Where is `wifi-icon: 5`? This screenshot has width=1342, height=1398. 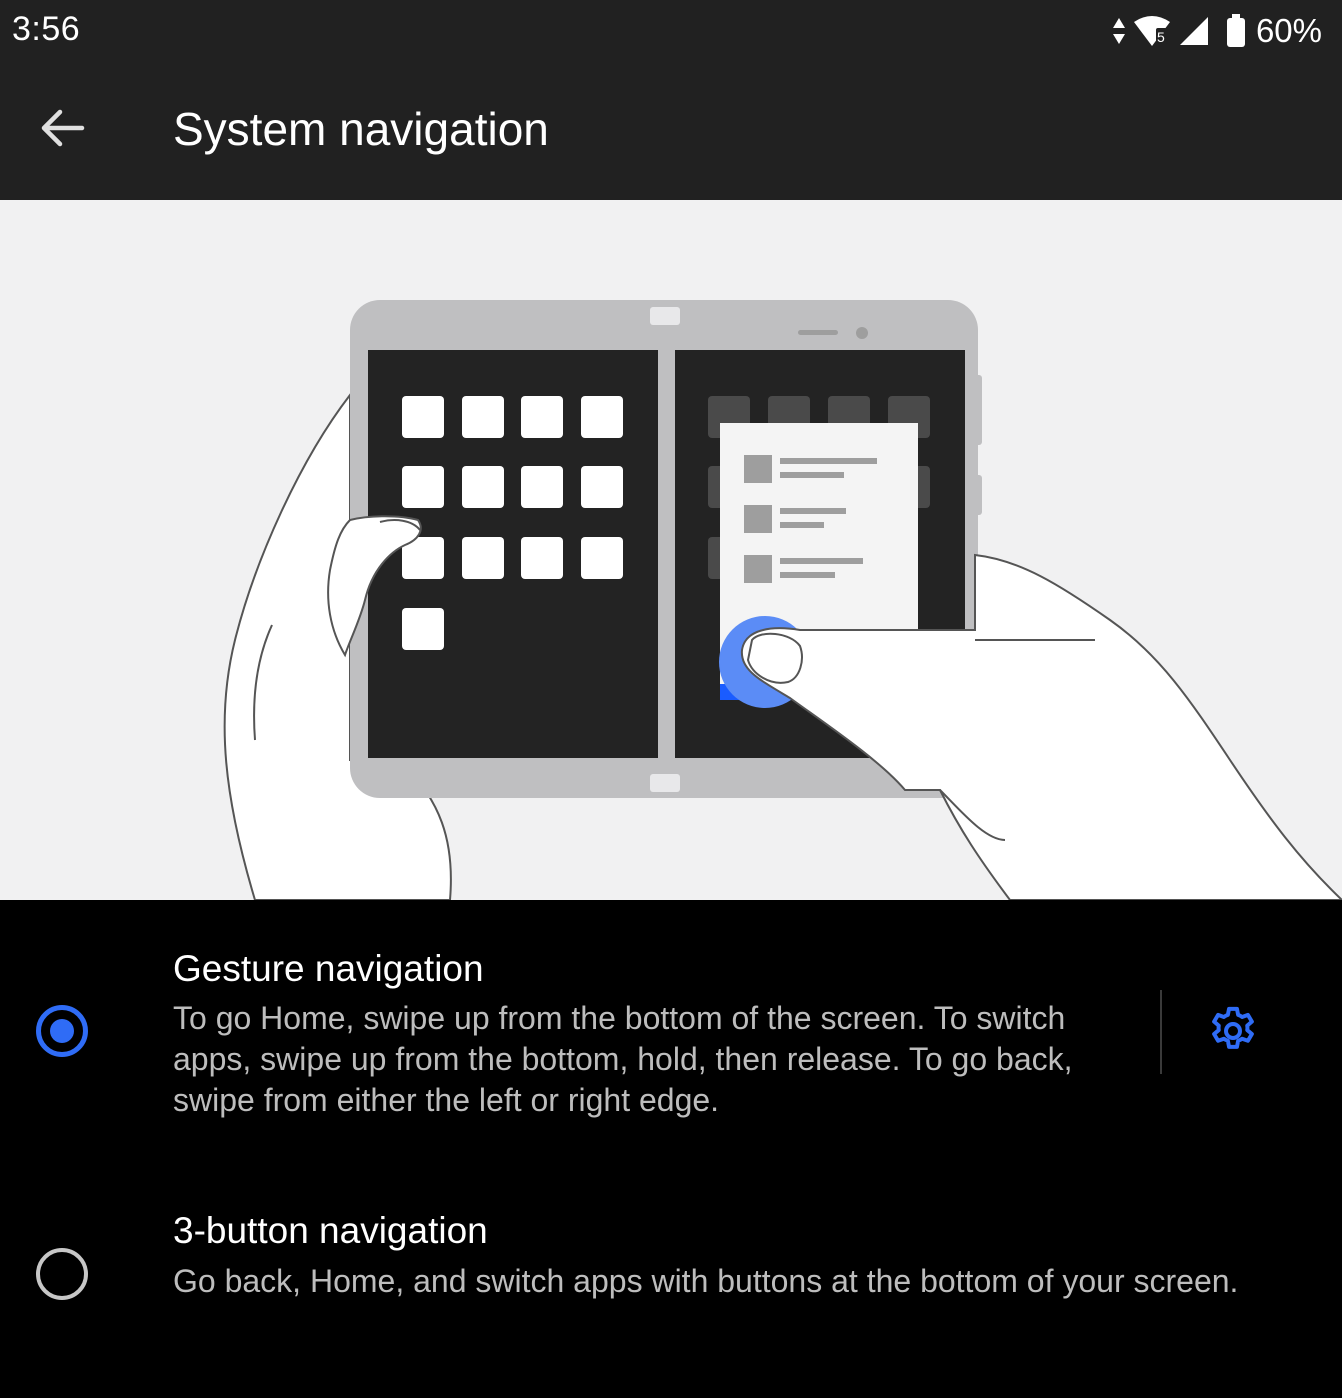
wifi-icon: 5 is located at coordinates (1152, 31).